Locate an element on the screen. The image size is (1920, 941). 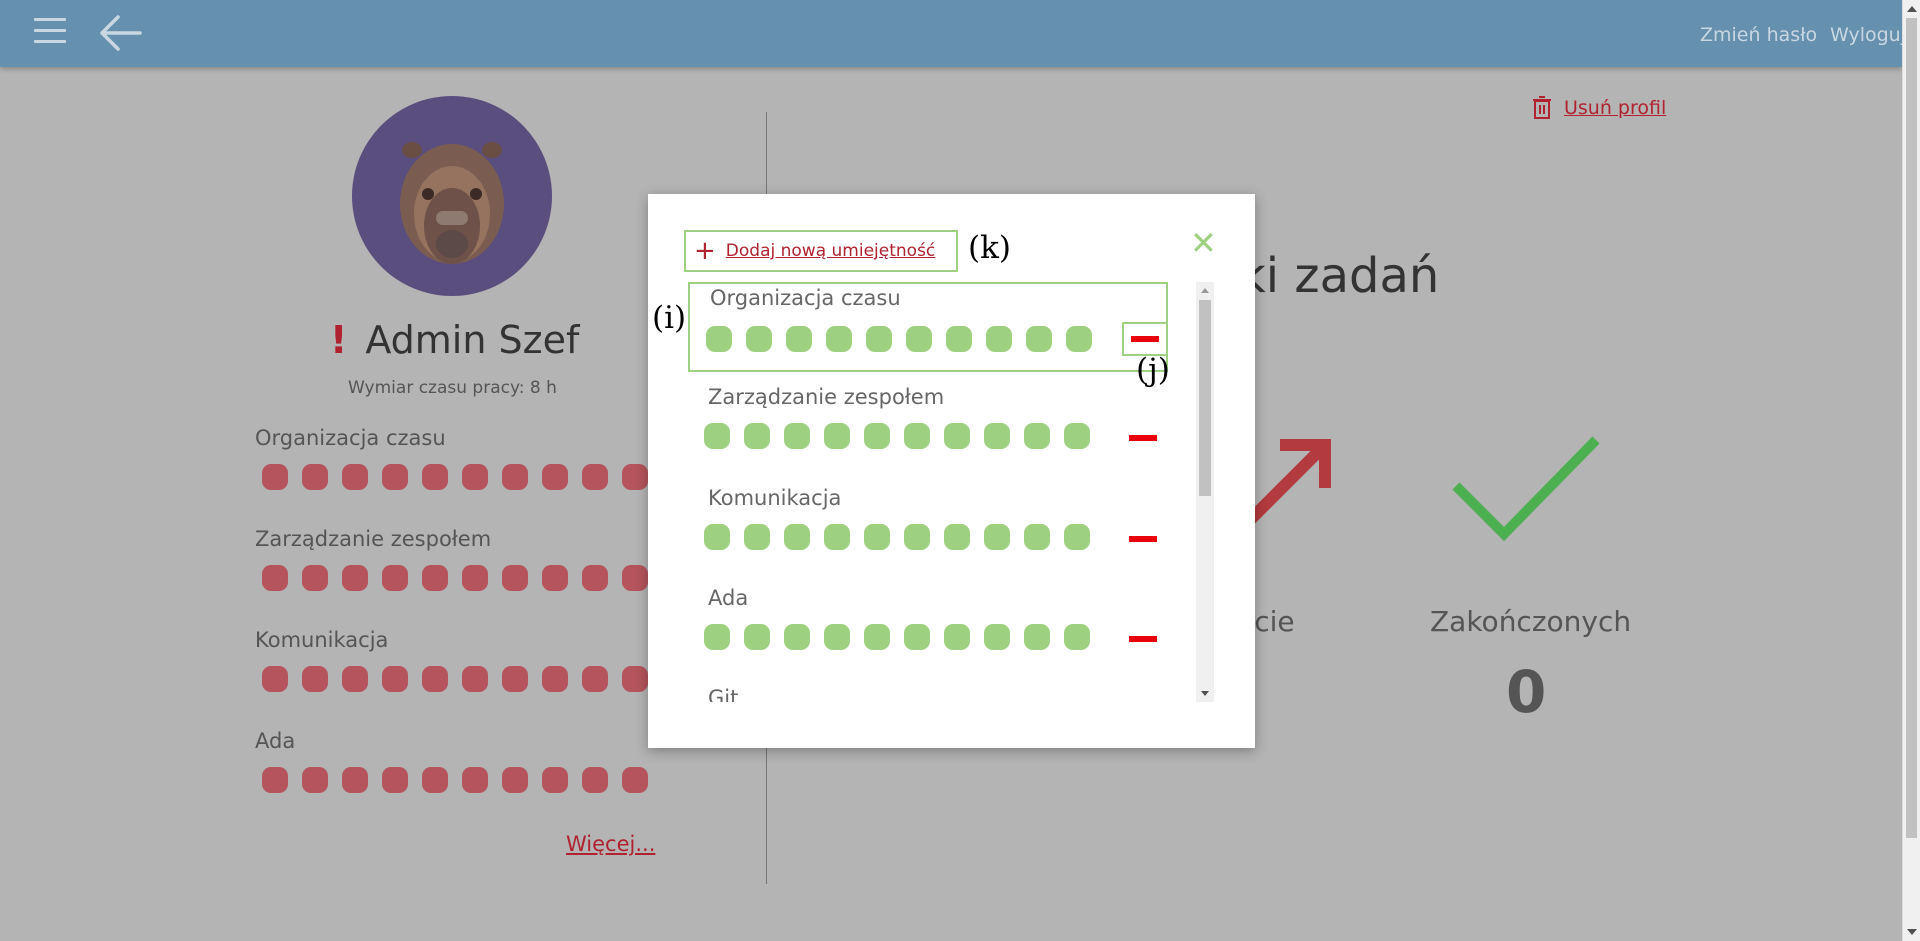
annotation-k: (k) is located at coordinates (989, 248).